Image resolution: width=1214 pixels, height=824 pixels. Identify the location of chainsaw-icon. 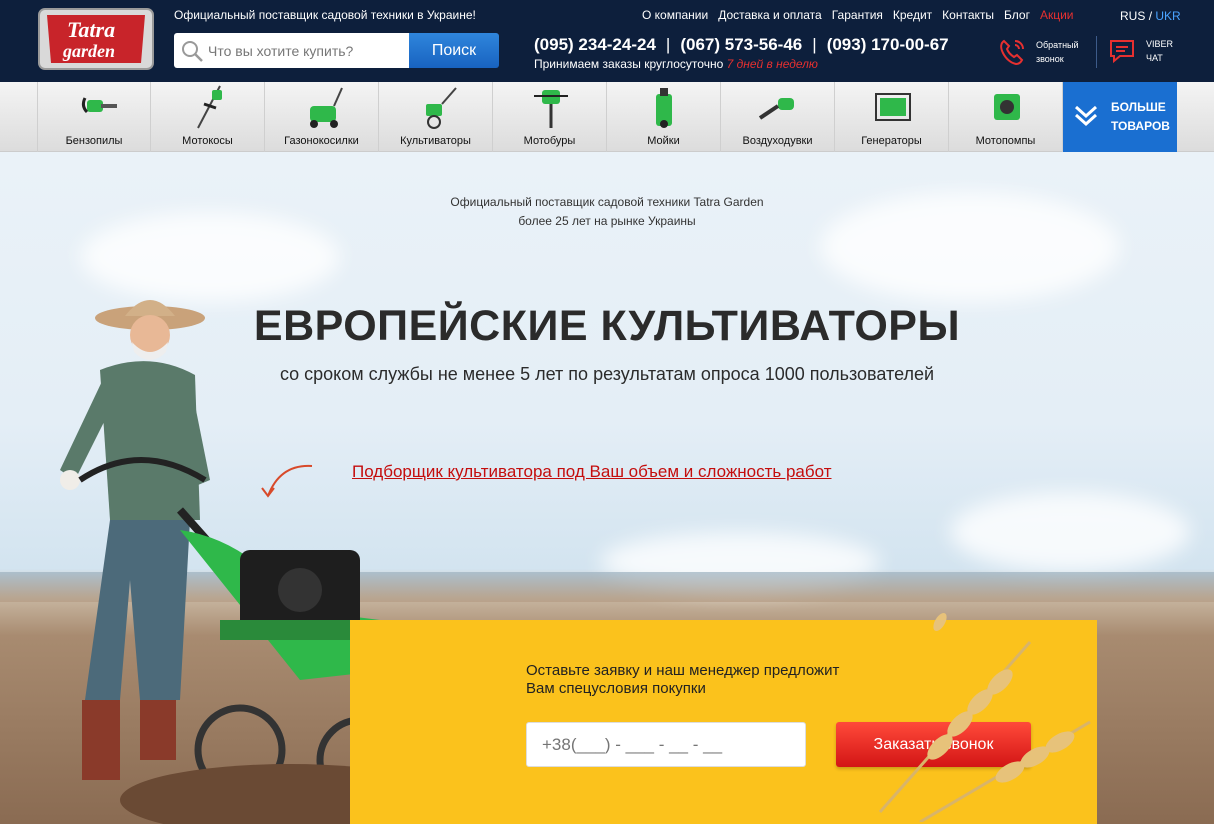
(99, 105).